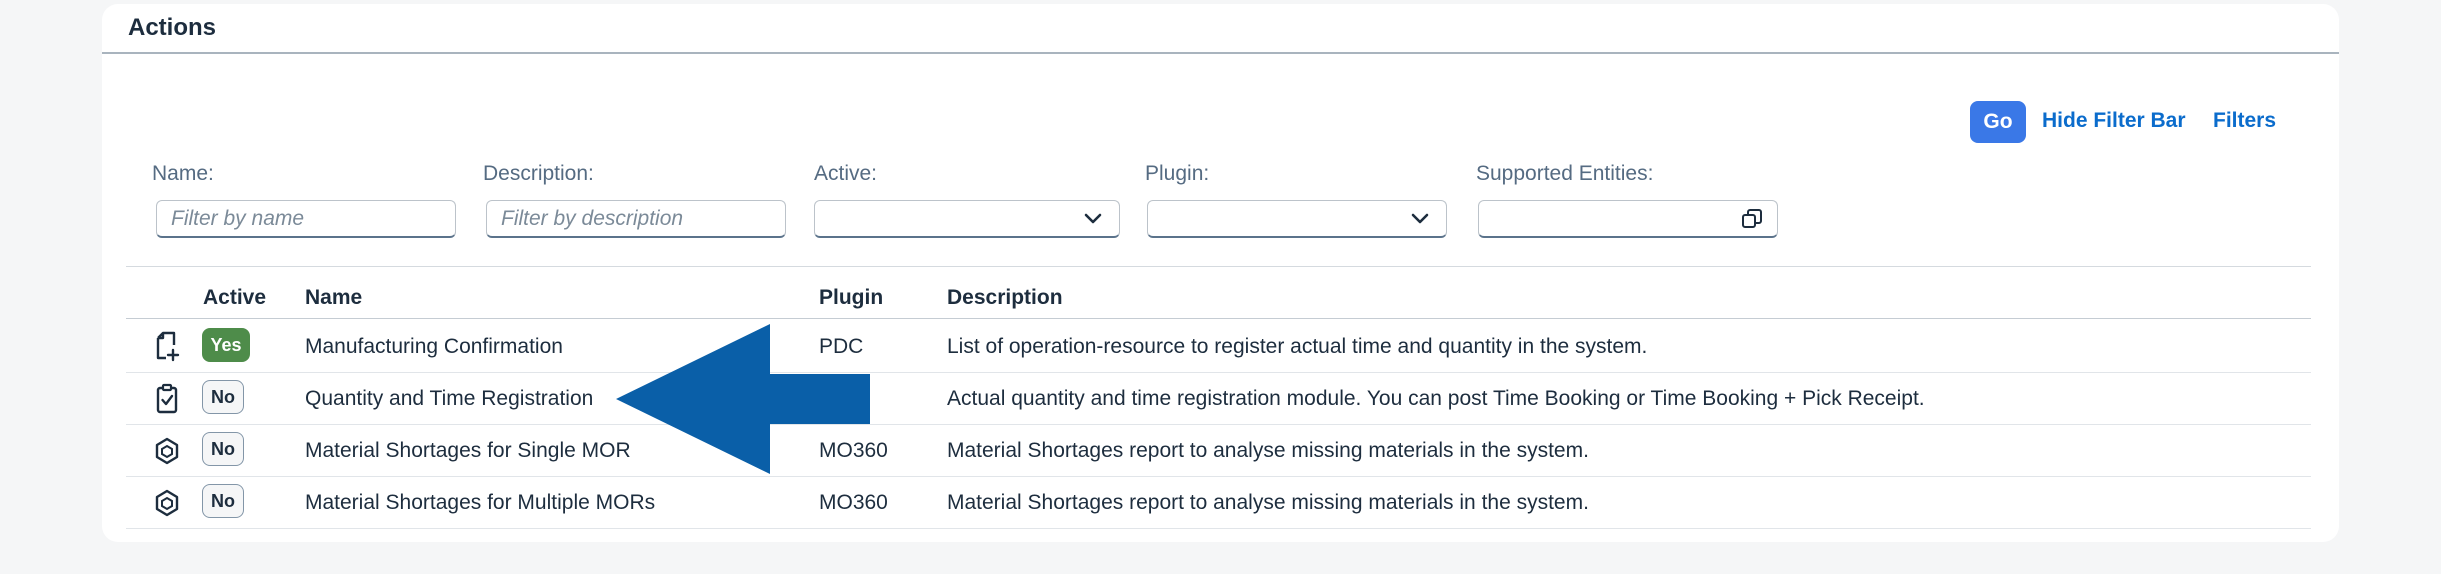 This screenshot has height=574, width=2441. Describe the element at coordinates (1752, 219) in the screenshot. I see `value-help-icon` at that location.